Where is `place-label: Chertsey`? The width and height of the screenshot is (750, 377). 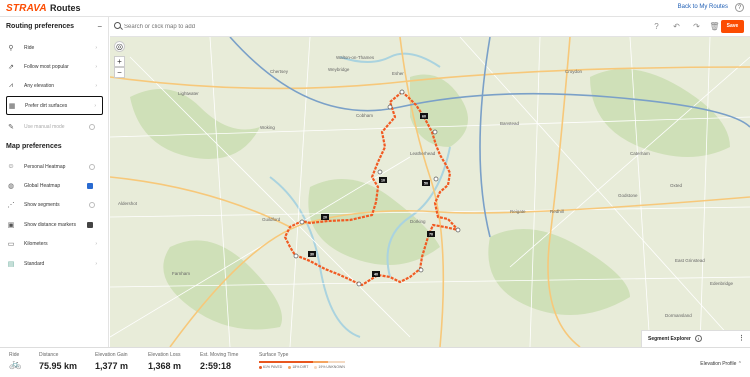
place-label: Chertsey is located at coordinates (279, 71).